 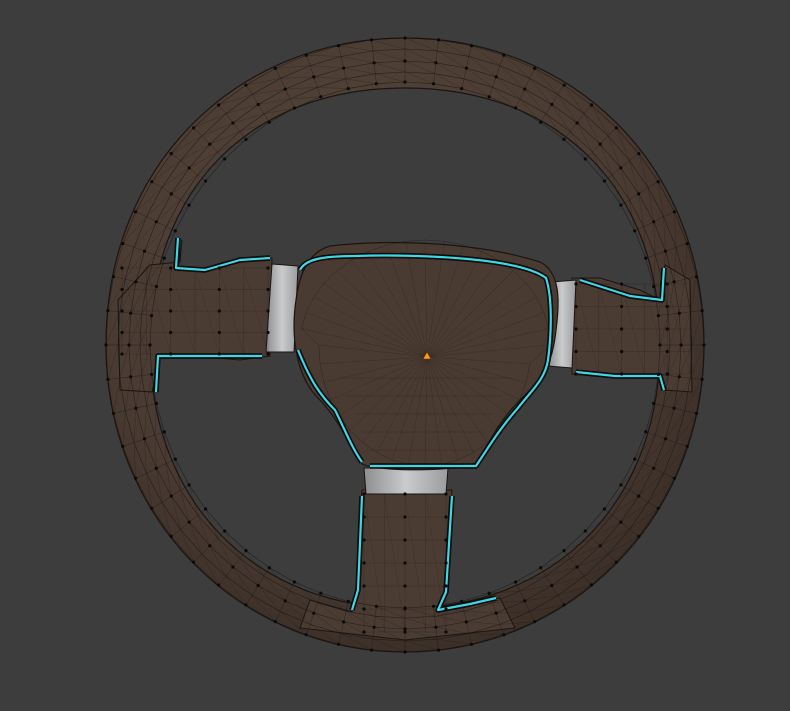 What do you see at coordinates (208, 373) in the screenshot?
I see `seam-edge` at bounding box center [208, 373].